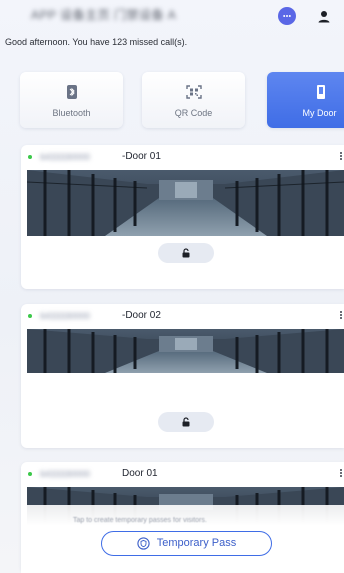 This screenshot has width=344, height=573. I want to click on door-icon, so click(321, 92).